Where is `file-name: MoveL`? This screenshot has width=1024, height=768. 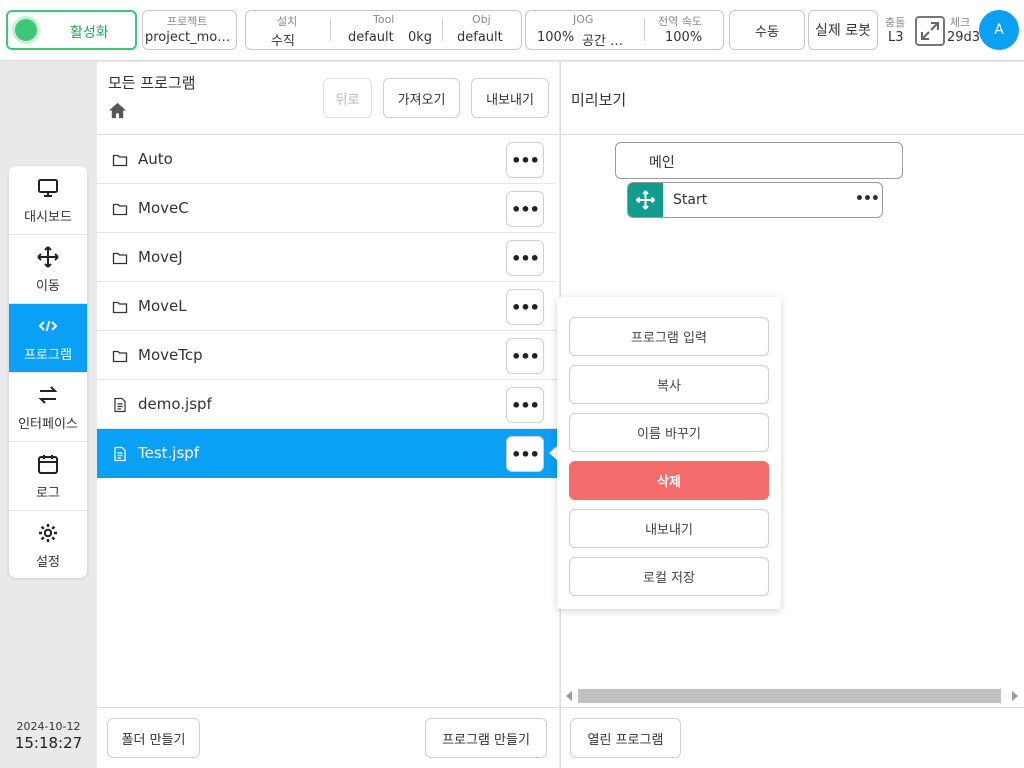
file-name: MoveL is located at coordinates (162, 306).